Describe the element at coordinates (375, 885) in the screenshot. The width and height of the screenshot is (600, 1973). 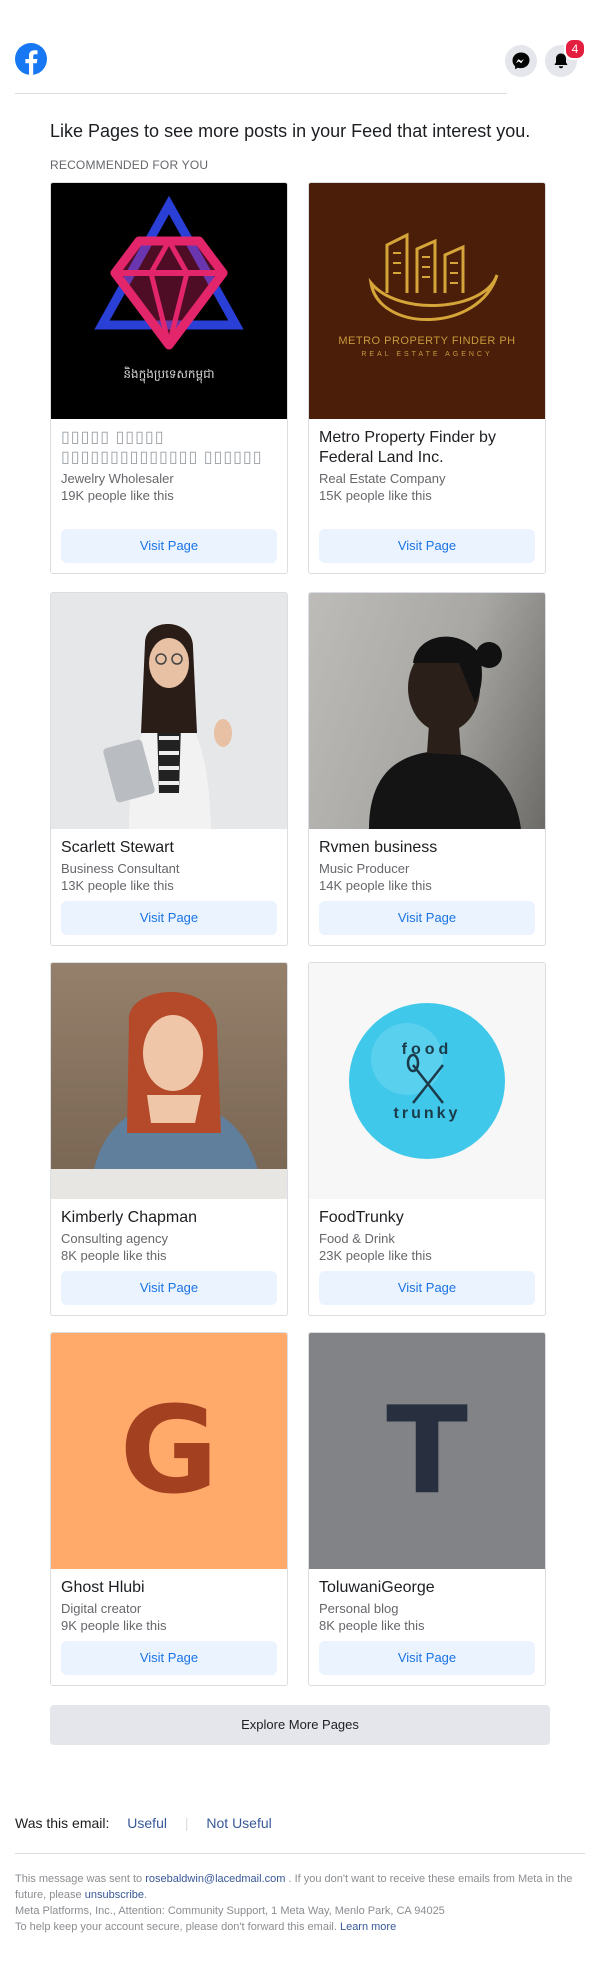
I see `page-likes: 14K people like this` at that location.